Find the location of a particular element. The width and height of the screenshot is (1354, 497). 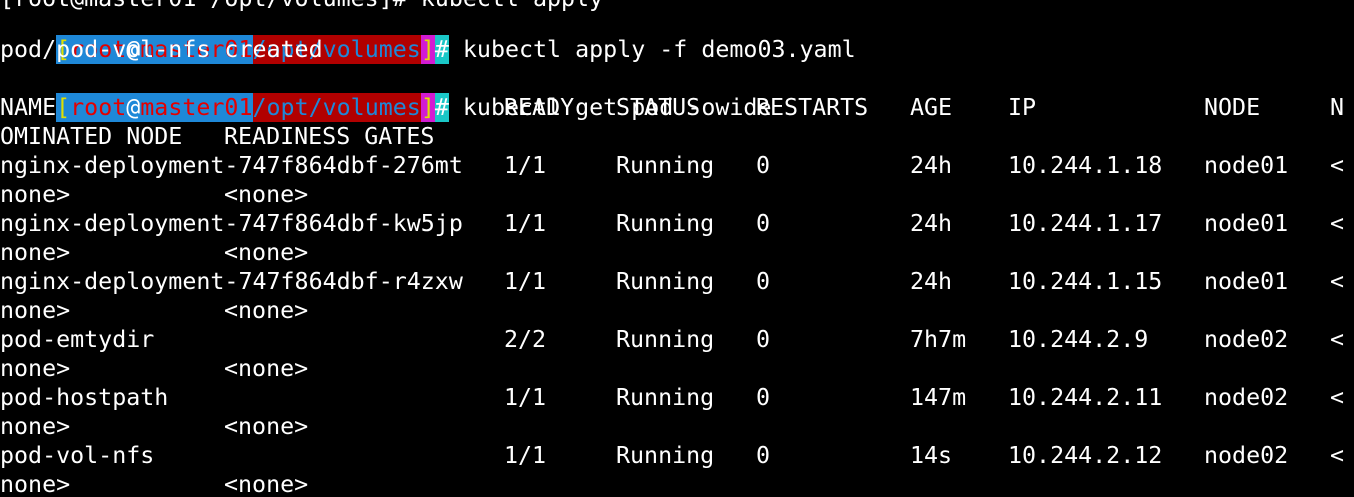

pod-name: pod-hostpath is located at coordinates (84, 397).